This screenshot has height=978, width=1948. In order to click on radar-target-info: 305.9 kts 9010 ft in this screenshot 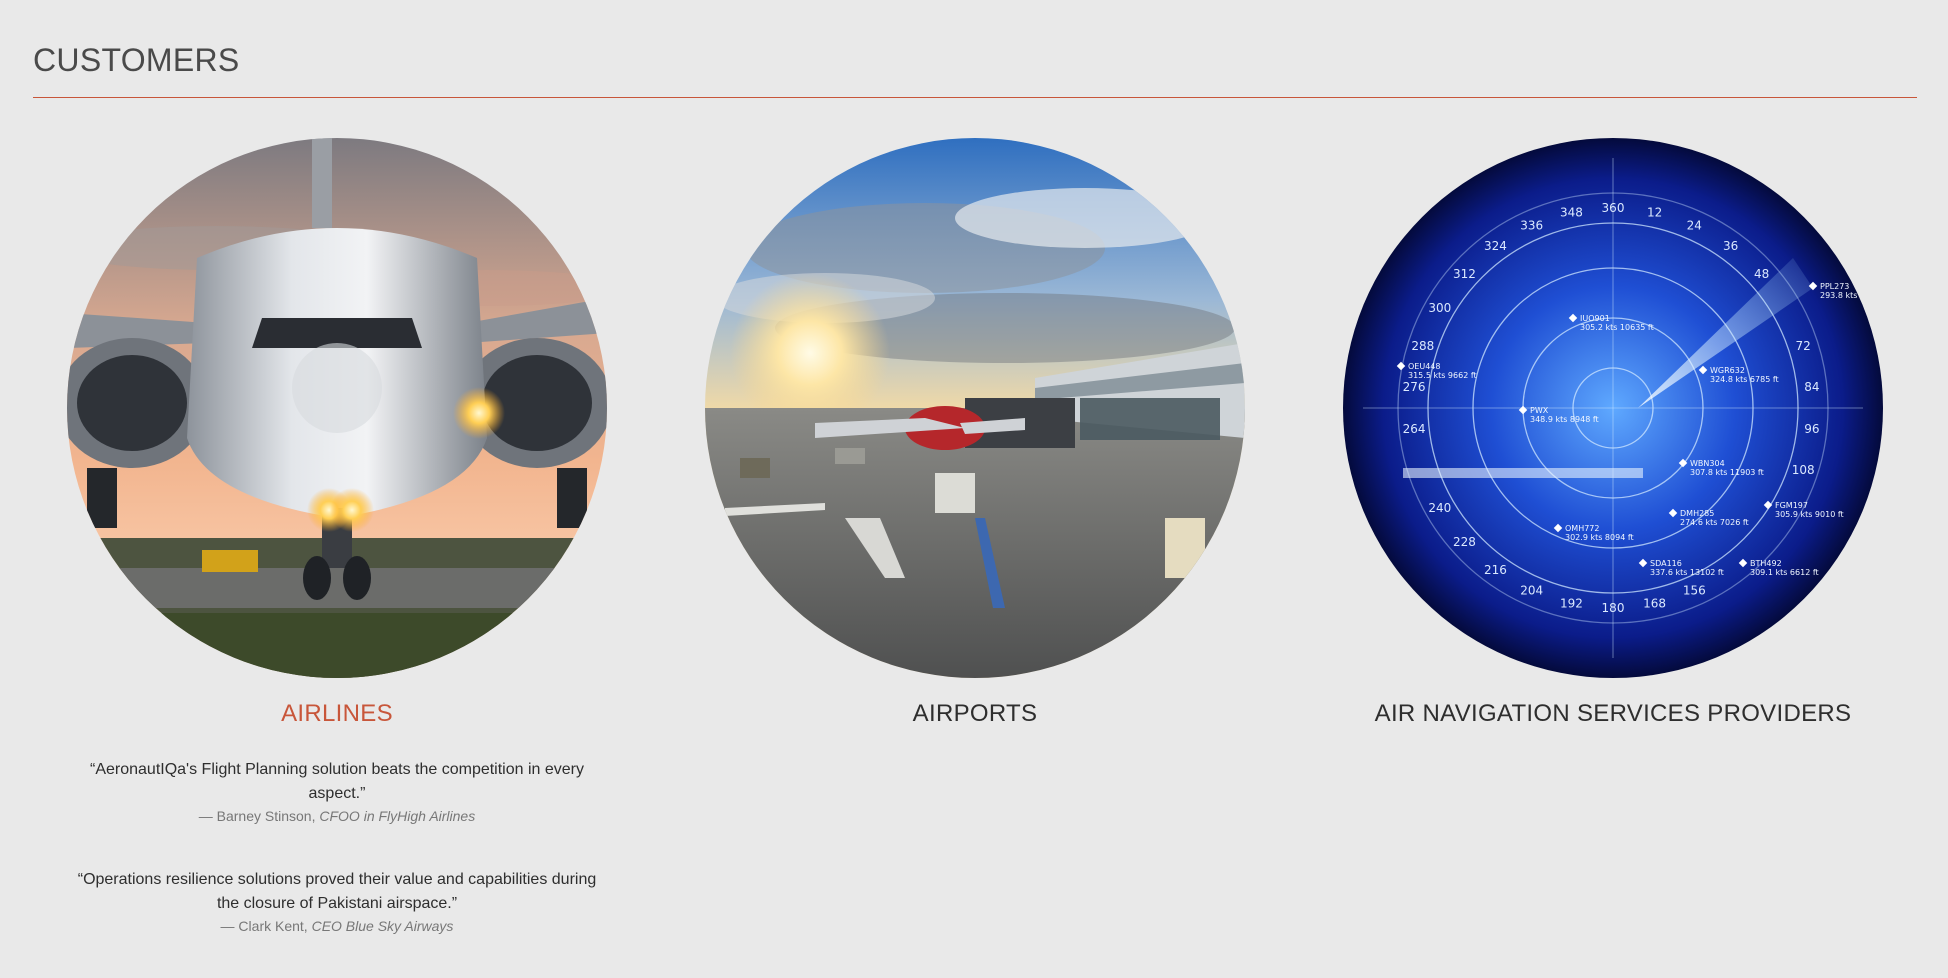, I will do `click(1809, 514)`.